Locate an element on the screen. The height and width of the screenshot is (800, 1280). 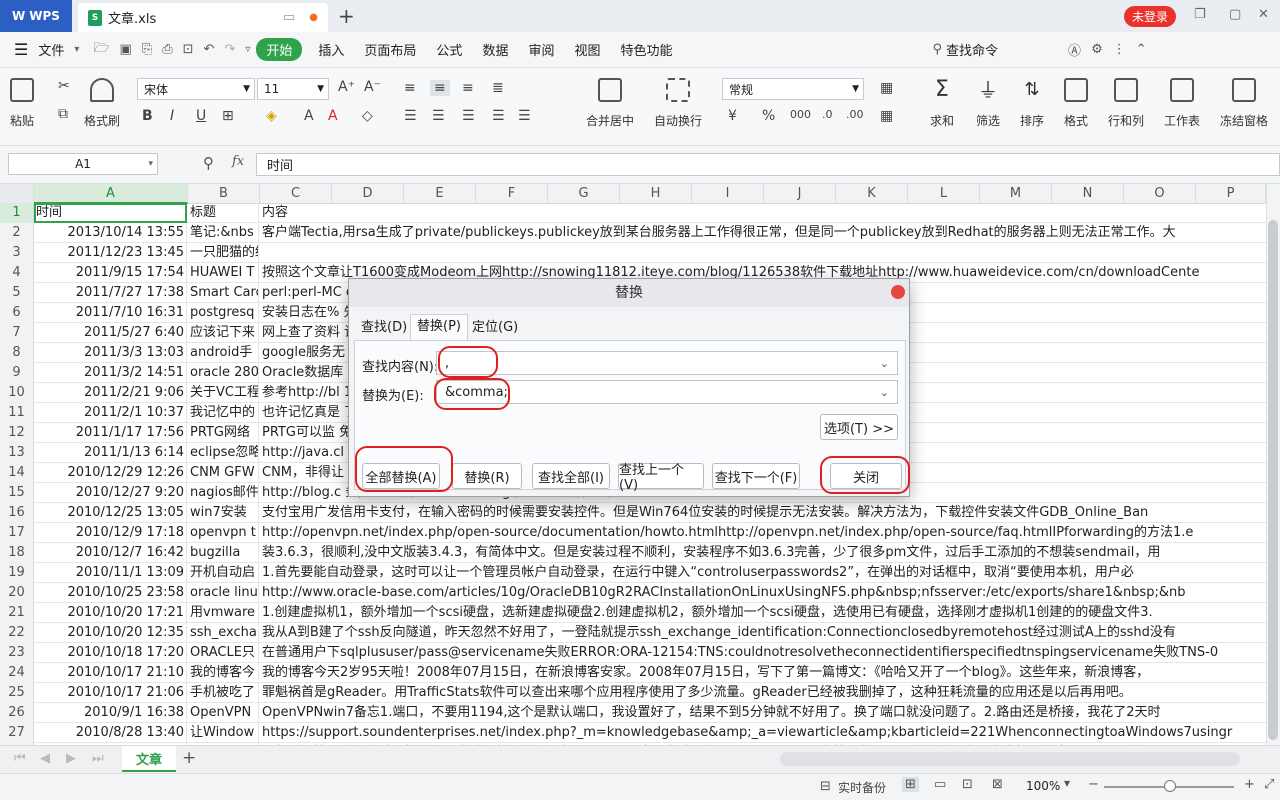
row-number: 23 is located at coordinates (17, 653).